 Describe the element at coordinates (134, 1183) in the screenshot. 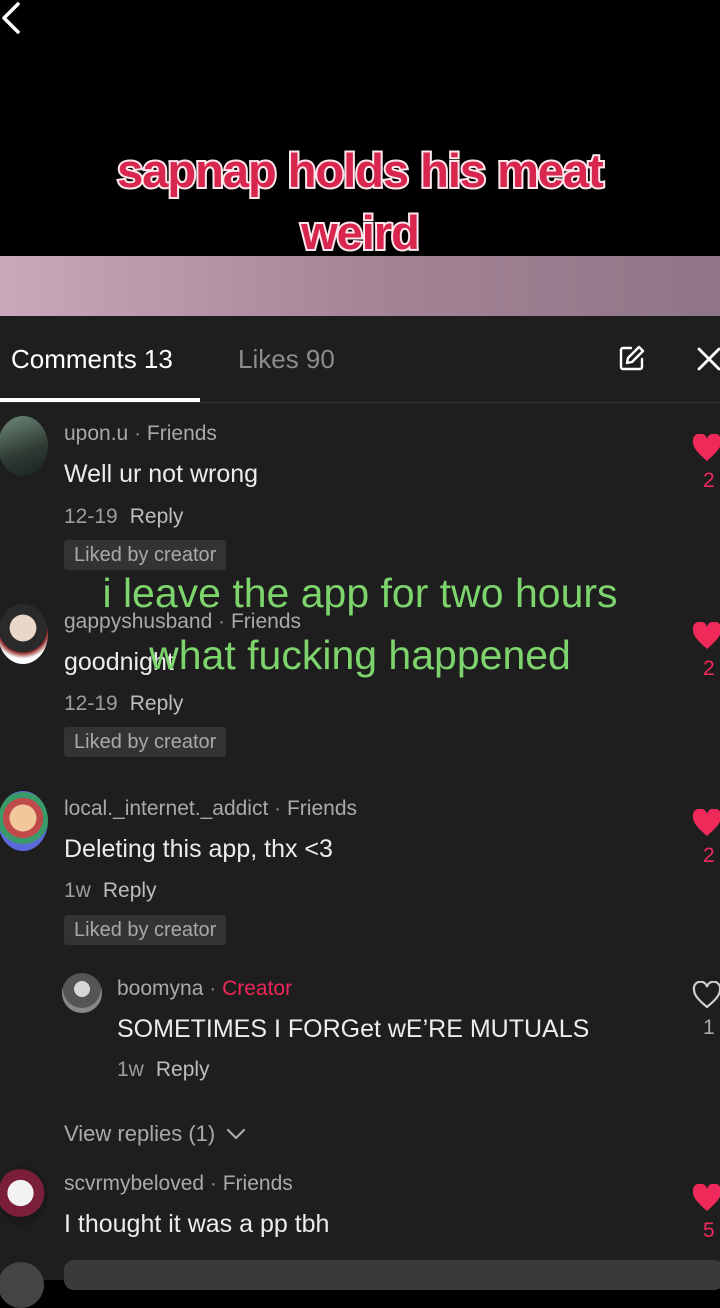

I see `comment-username: scvrmybeloved` at that location.